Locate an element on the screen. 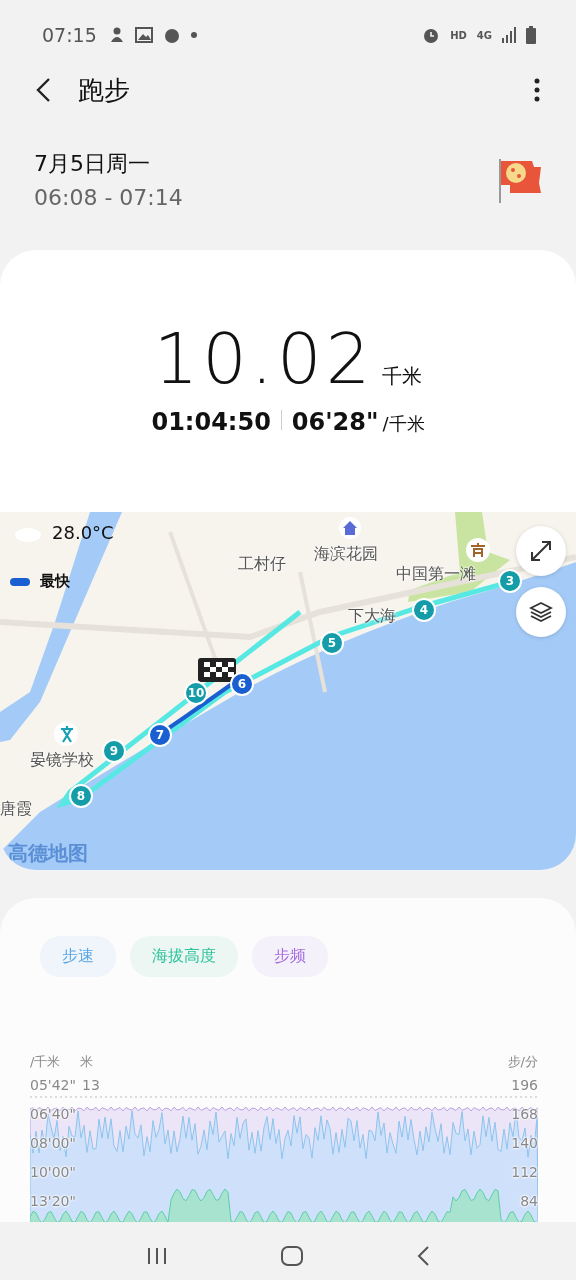  pace-value: 06'28" is located at coordinates (335, 422).